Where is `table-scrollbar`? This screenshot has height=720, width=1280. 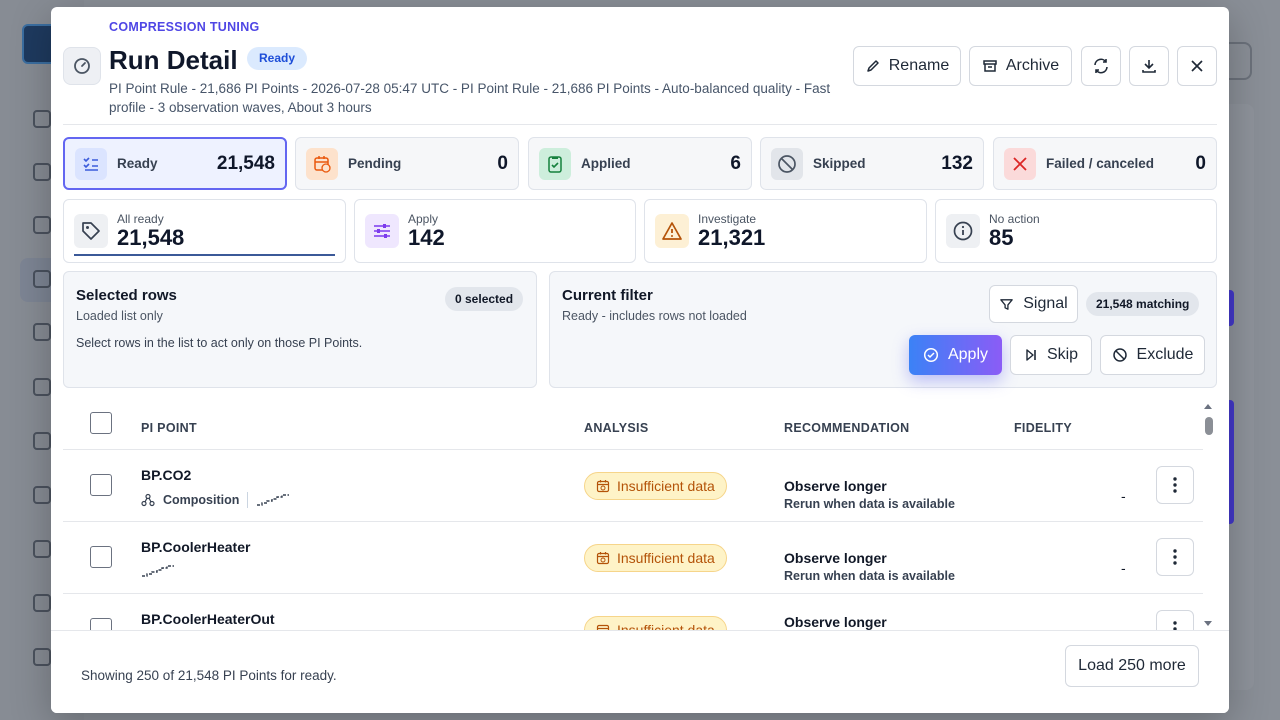
table-scrollbar is located at coordinates (1208, 515).